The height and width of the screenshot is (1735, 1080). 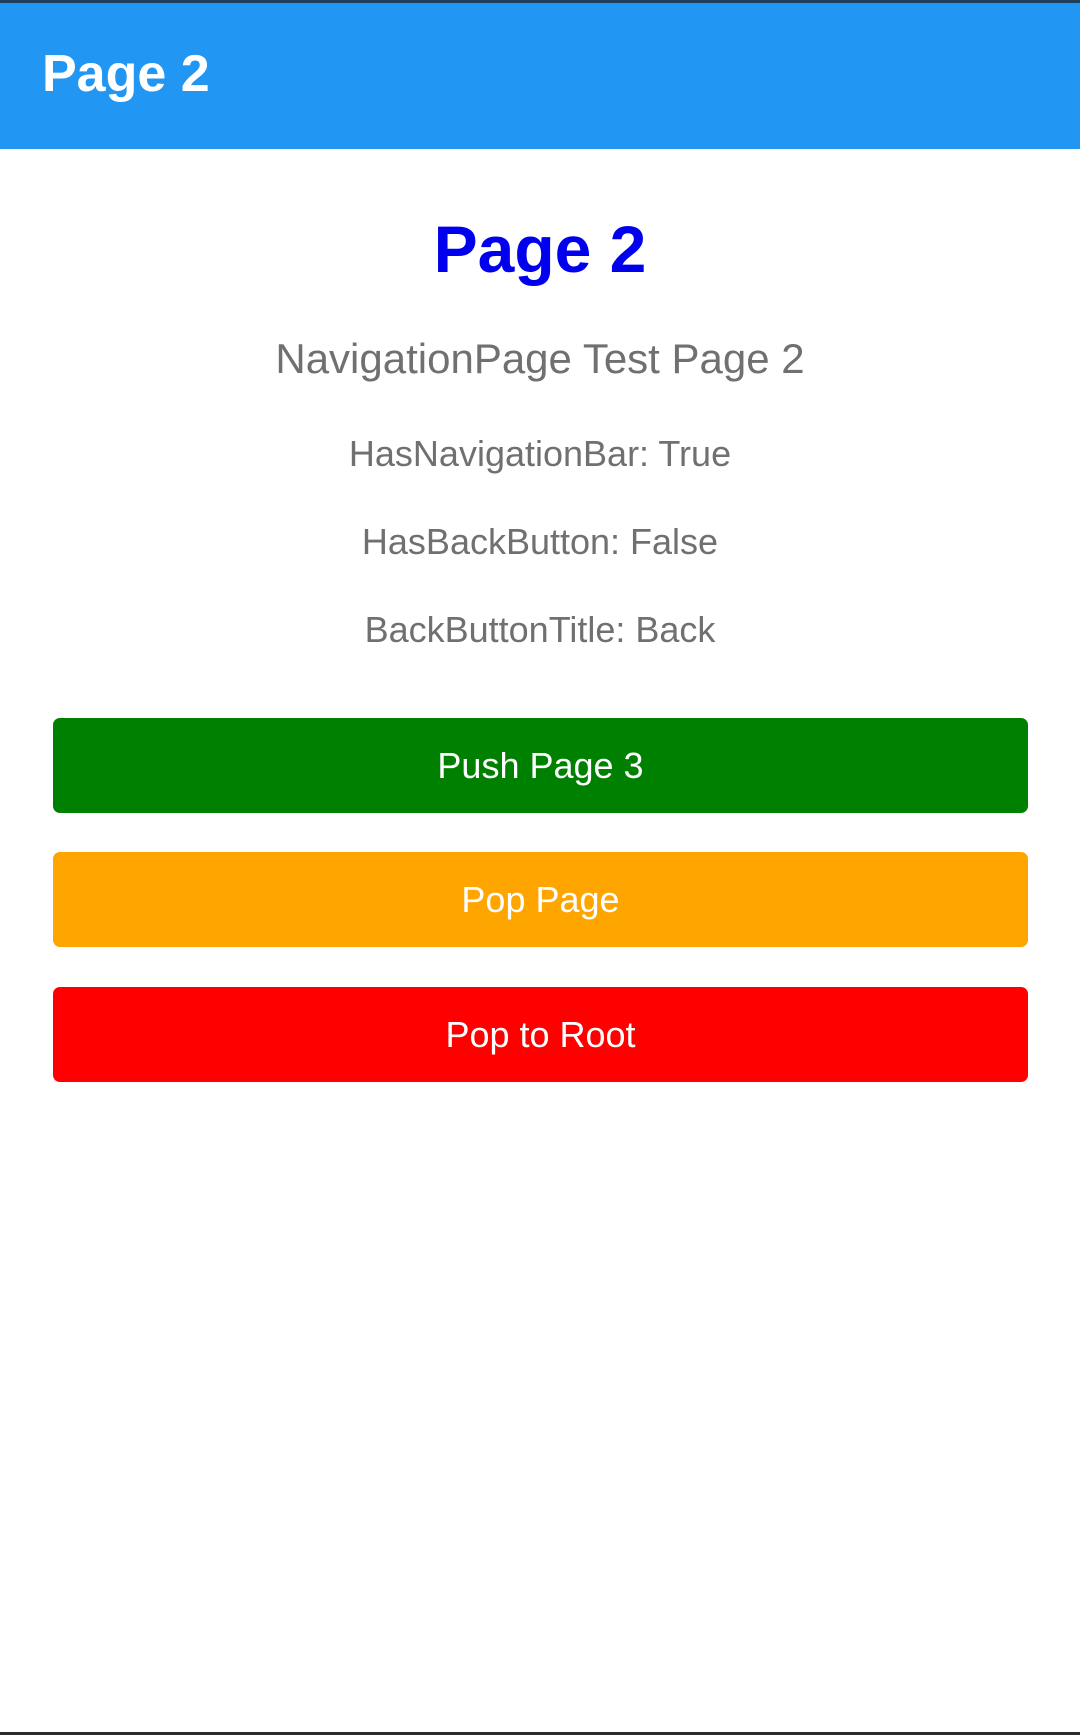 What do you see at coordinates (540, 453) in the screenshot?
I see `has-navigation-bar-label: HasNavigationBar: True` at bounding box center [540, 453].